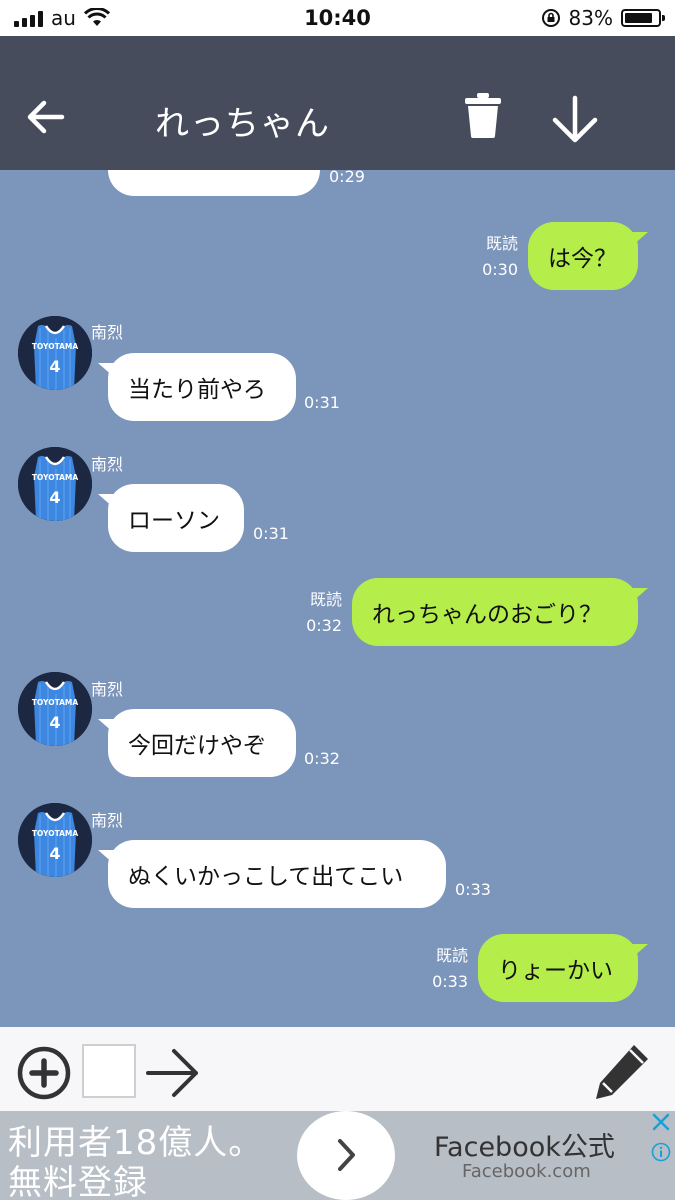  Describe the element at coordinates (550, 18) in the screenshot. I see `rotation-lock-icon` at that location.